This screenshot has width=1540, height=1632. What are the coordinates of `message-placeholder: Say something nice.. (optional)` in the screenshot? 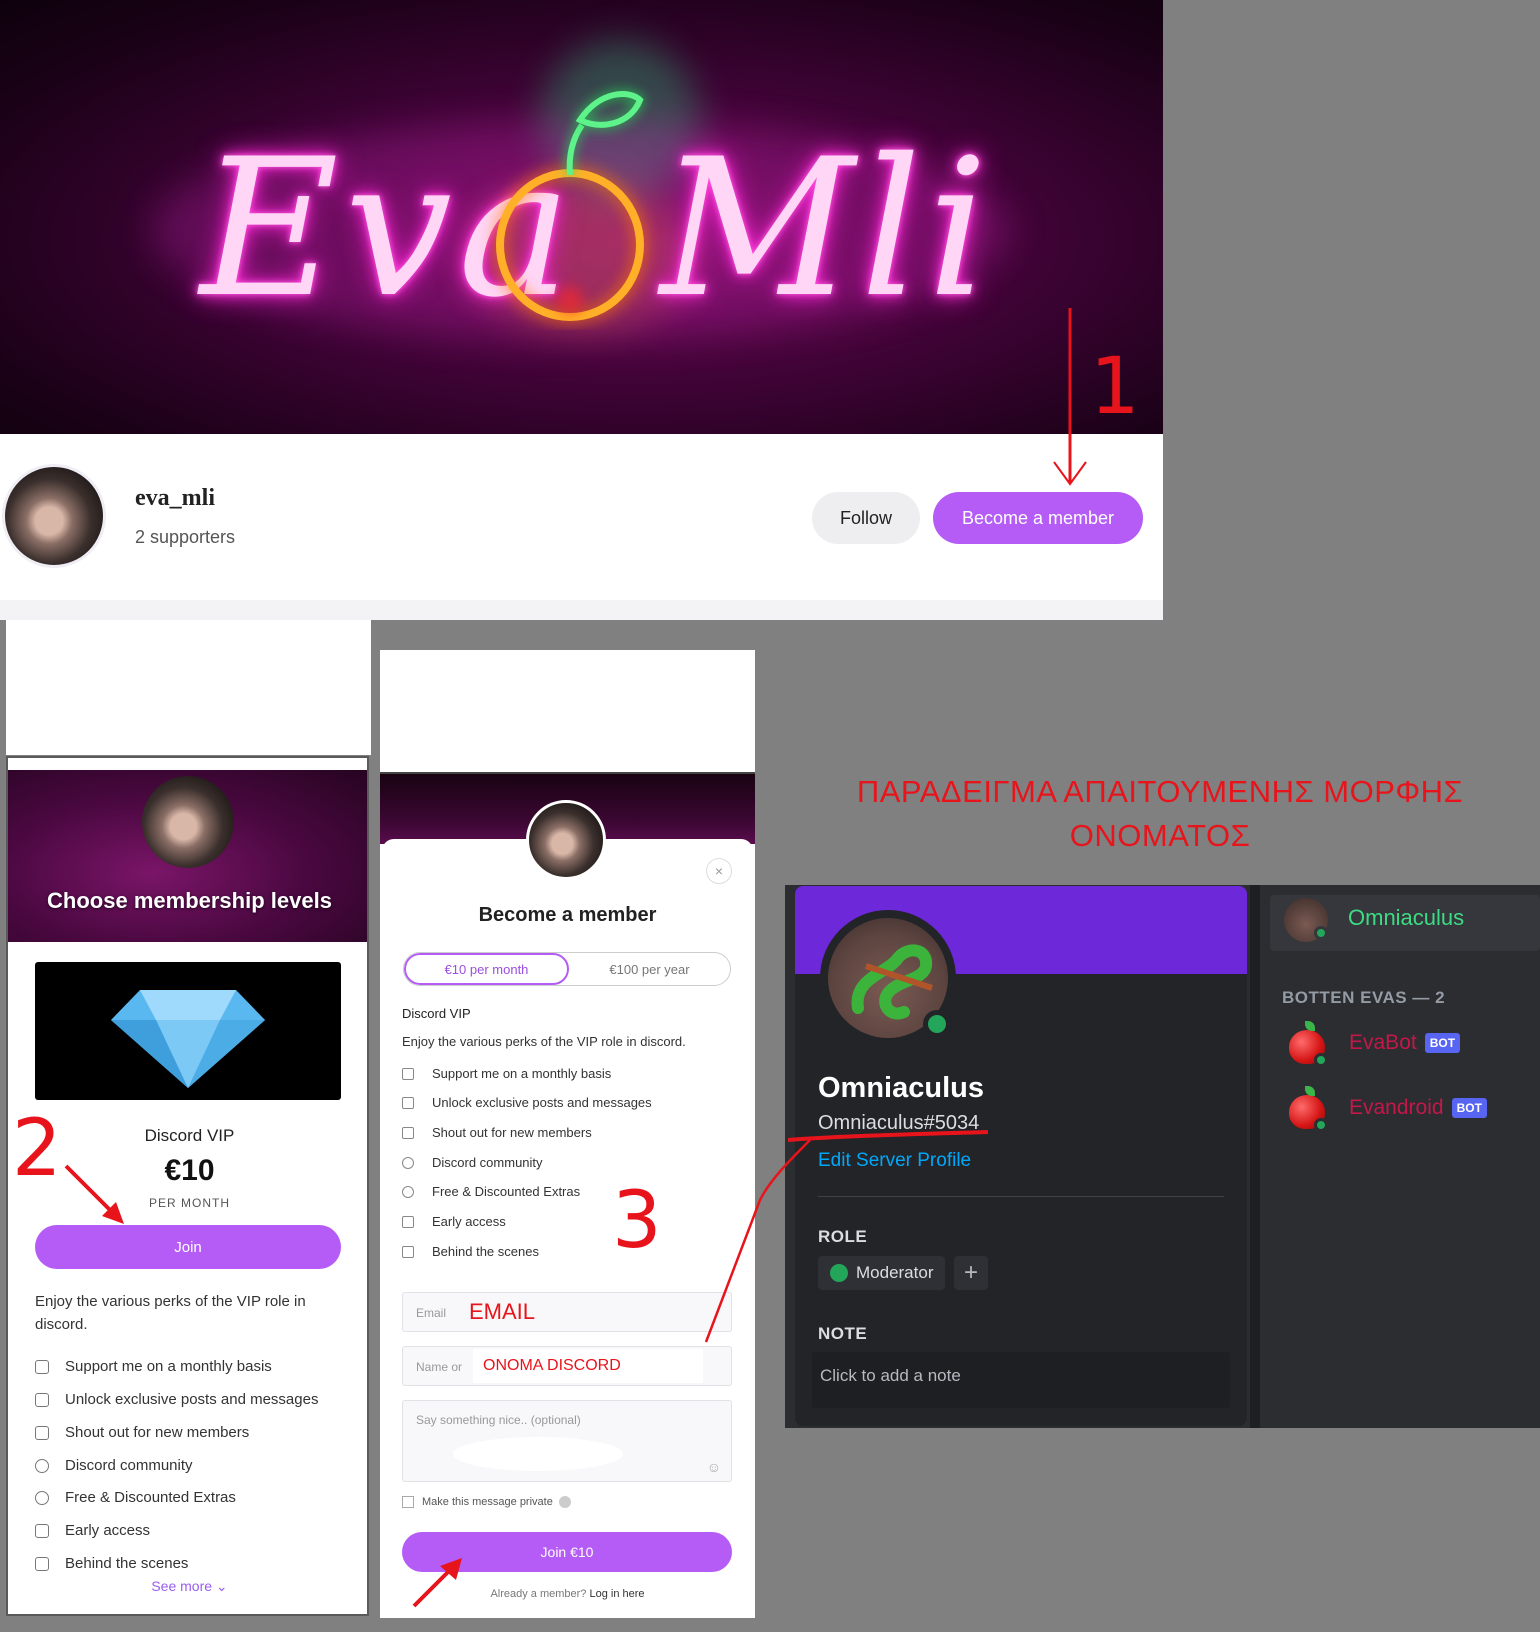 It's located at (498, 1420).